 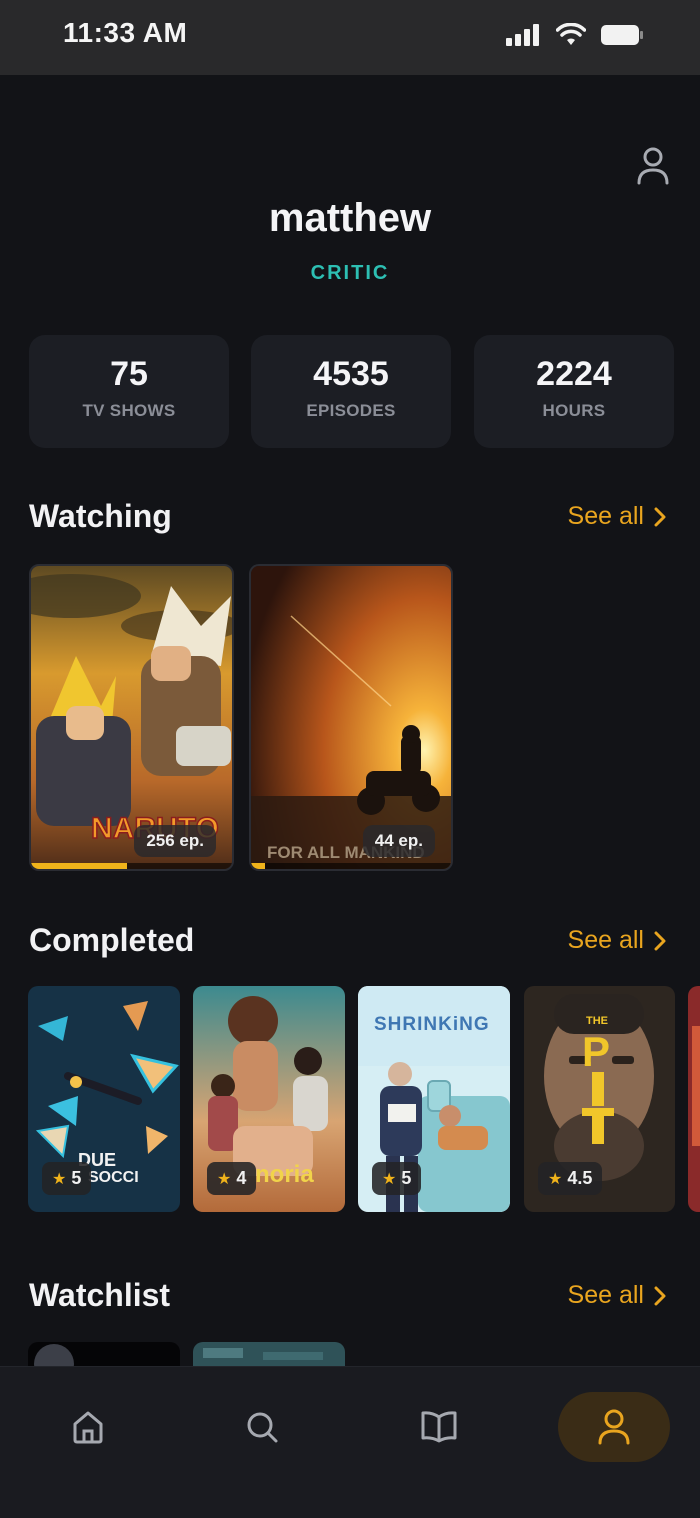 What do you see at coordinates (269, 1099) in the screenshot?
I see `completed-poster-2: noria ★ 4` at bounding box center [269, 1099].